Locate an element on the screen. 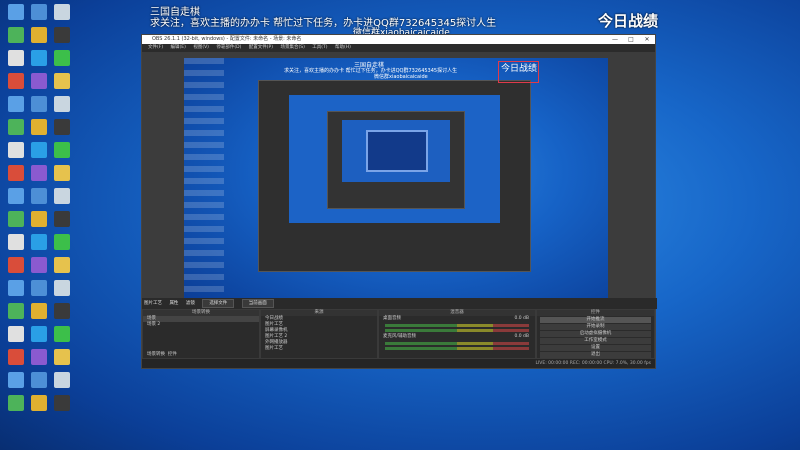 The height and width of the screenshot is (450, 800). select-file-button: 选择文件 is located at coordinates (218, 303).